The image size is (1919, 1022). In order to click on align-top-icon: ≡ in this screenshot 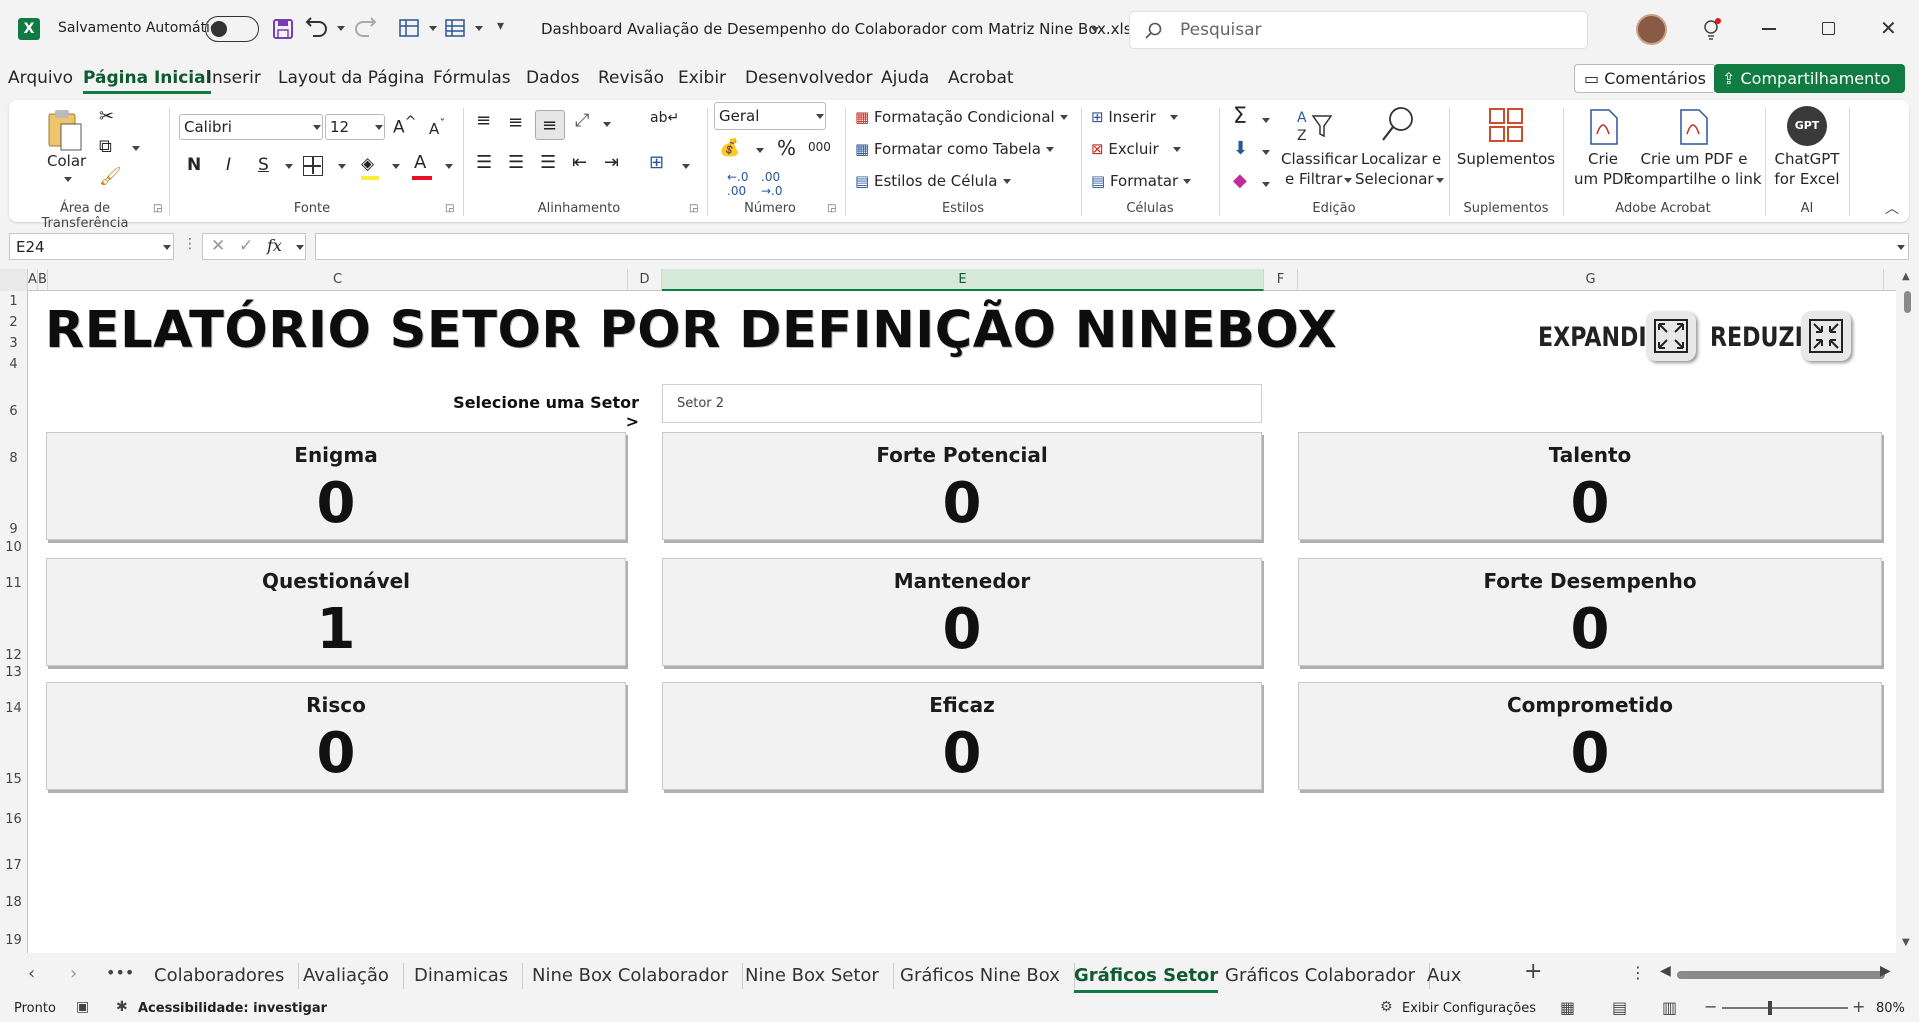, I will do `click(483, 120)`.